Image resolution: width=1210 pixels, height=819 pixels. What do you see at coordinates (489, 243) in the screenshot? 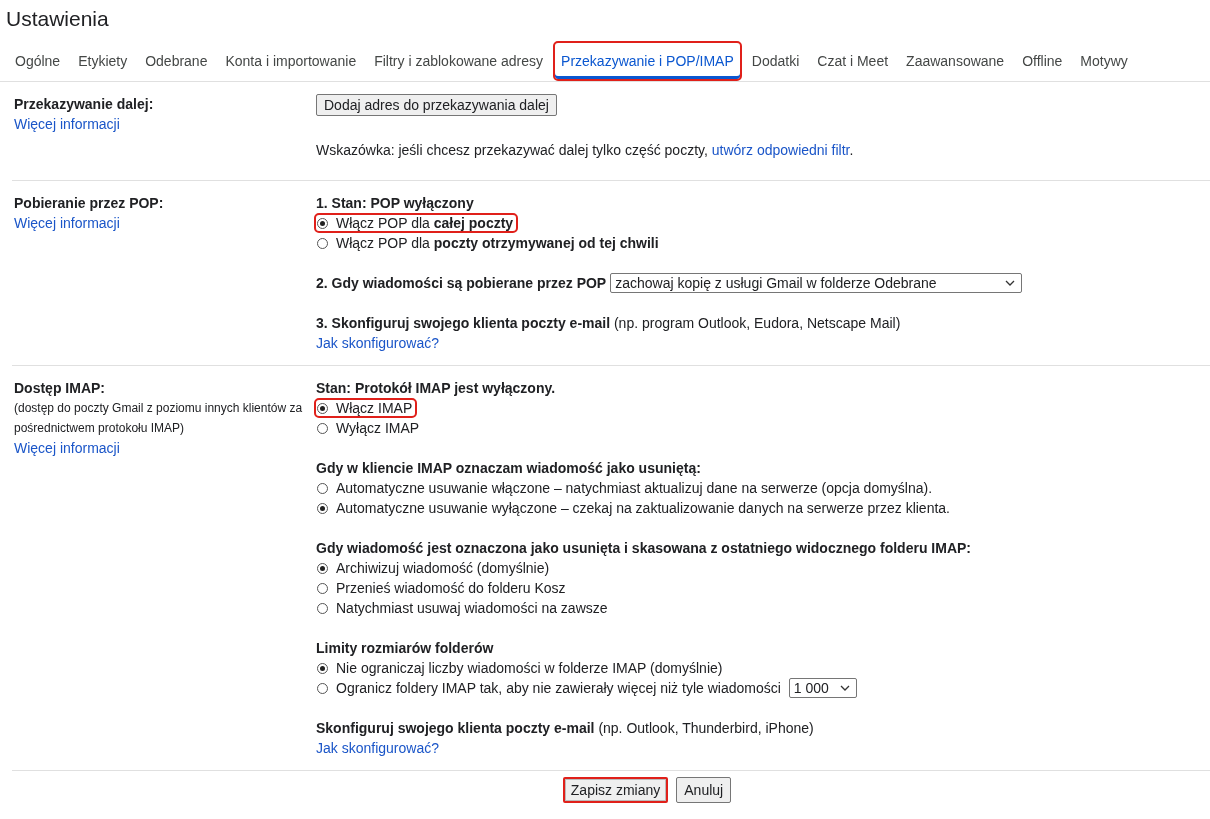
I see `radio-option: Włącz POP dla poczty otrzymywanej od tej chwili` at bounding box center [489, 243].